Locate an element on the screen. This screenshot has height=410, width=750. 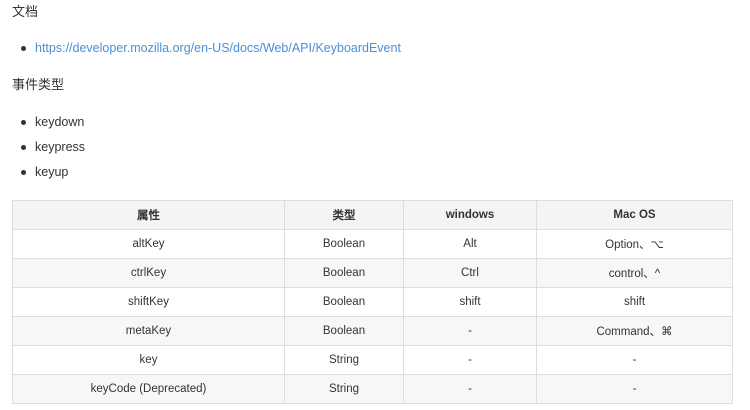
list-item: keypress is located at coordinates (52, 151).